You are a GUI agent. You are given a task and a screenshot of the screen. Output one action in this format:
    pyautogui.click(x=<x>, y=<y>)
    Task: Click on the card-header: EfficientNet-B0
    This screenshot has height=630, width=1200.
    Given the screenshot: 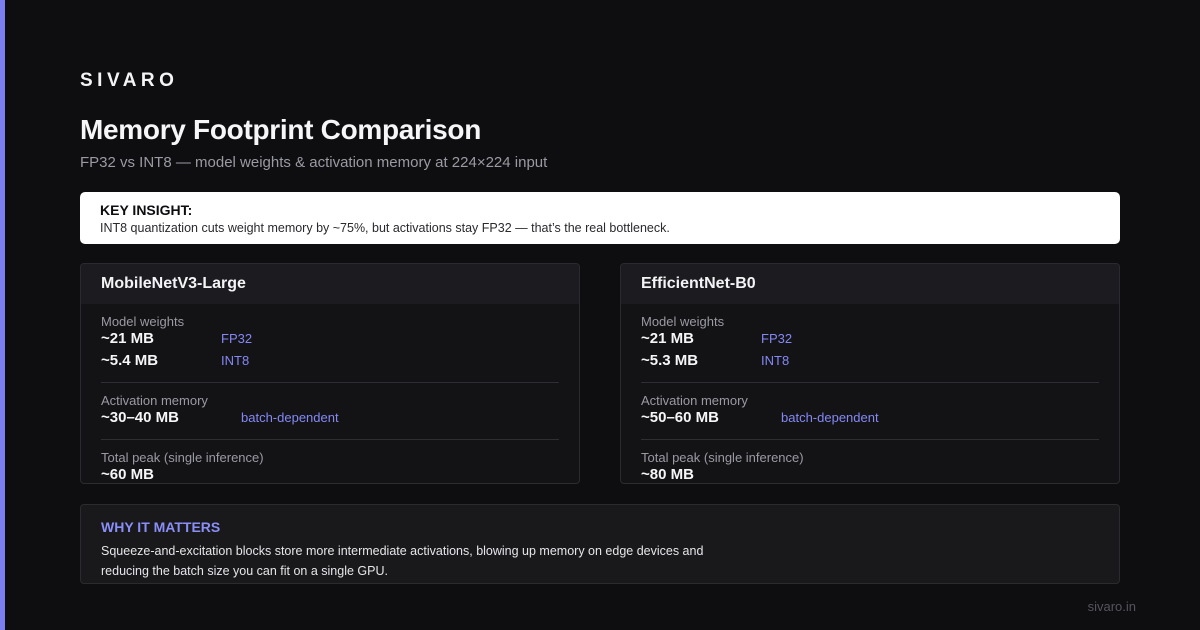 What is the action you would take?
    pyautogui.click(x=870, y=284)
    